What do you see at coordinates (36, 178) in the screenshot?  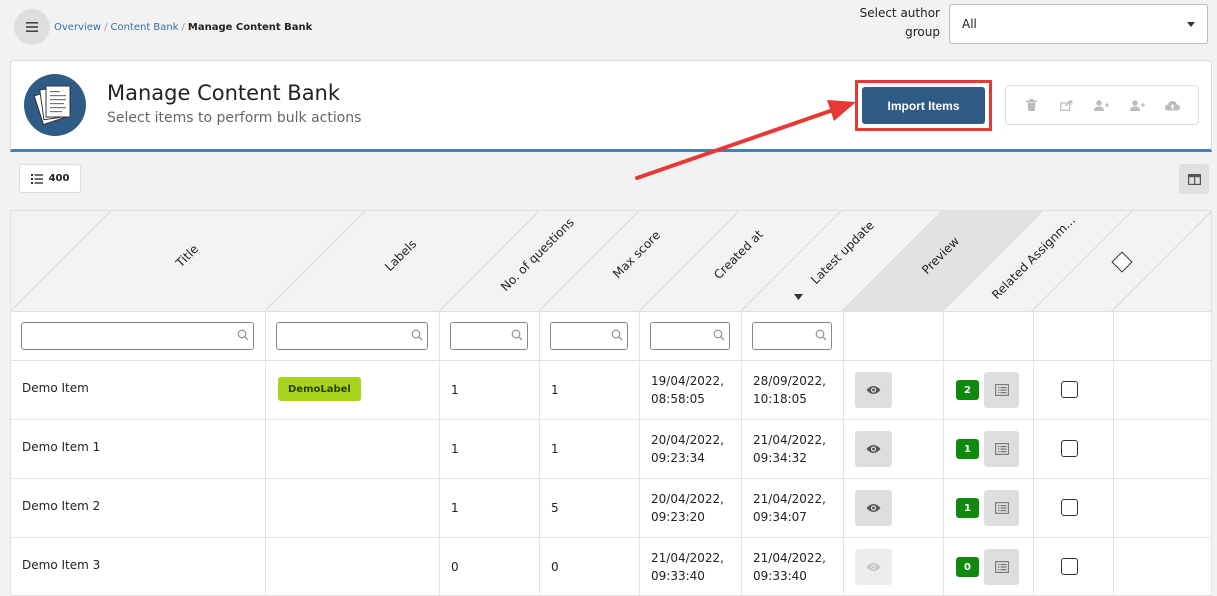 I see `list-icon` at bounding box center [36, 178].